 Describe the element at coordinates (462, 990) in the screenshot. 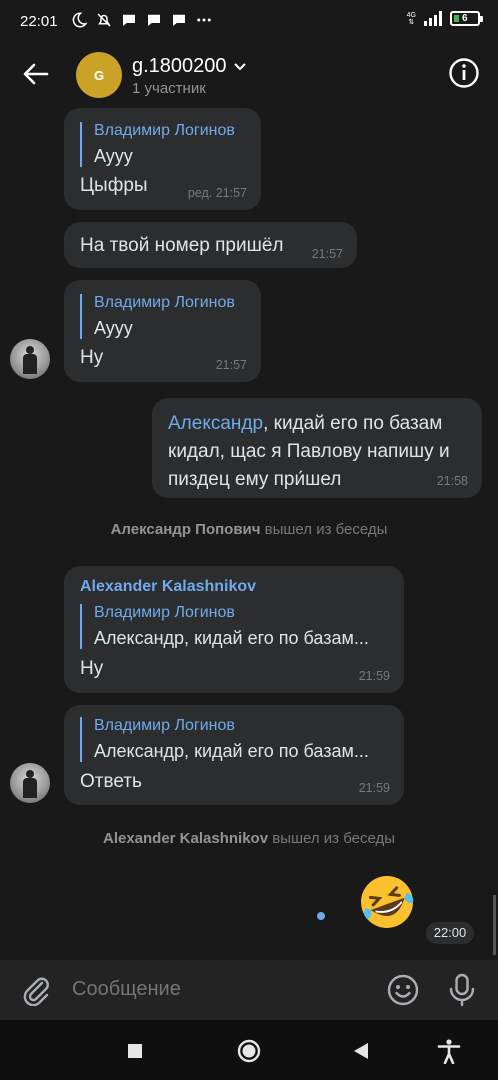

I see `microphone-icon` at that location.